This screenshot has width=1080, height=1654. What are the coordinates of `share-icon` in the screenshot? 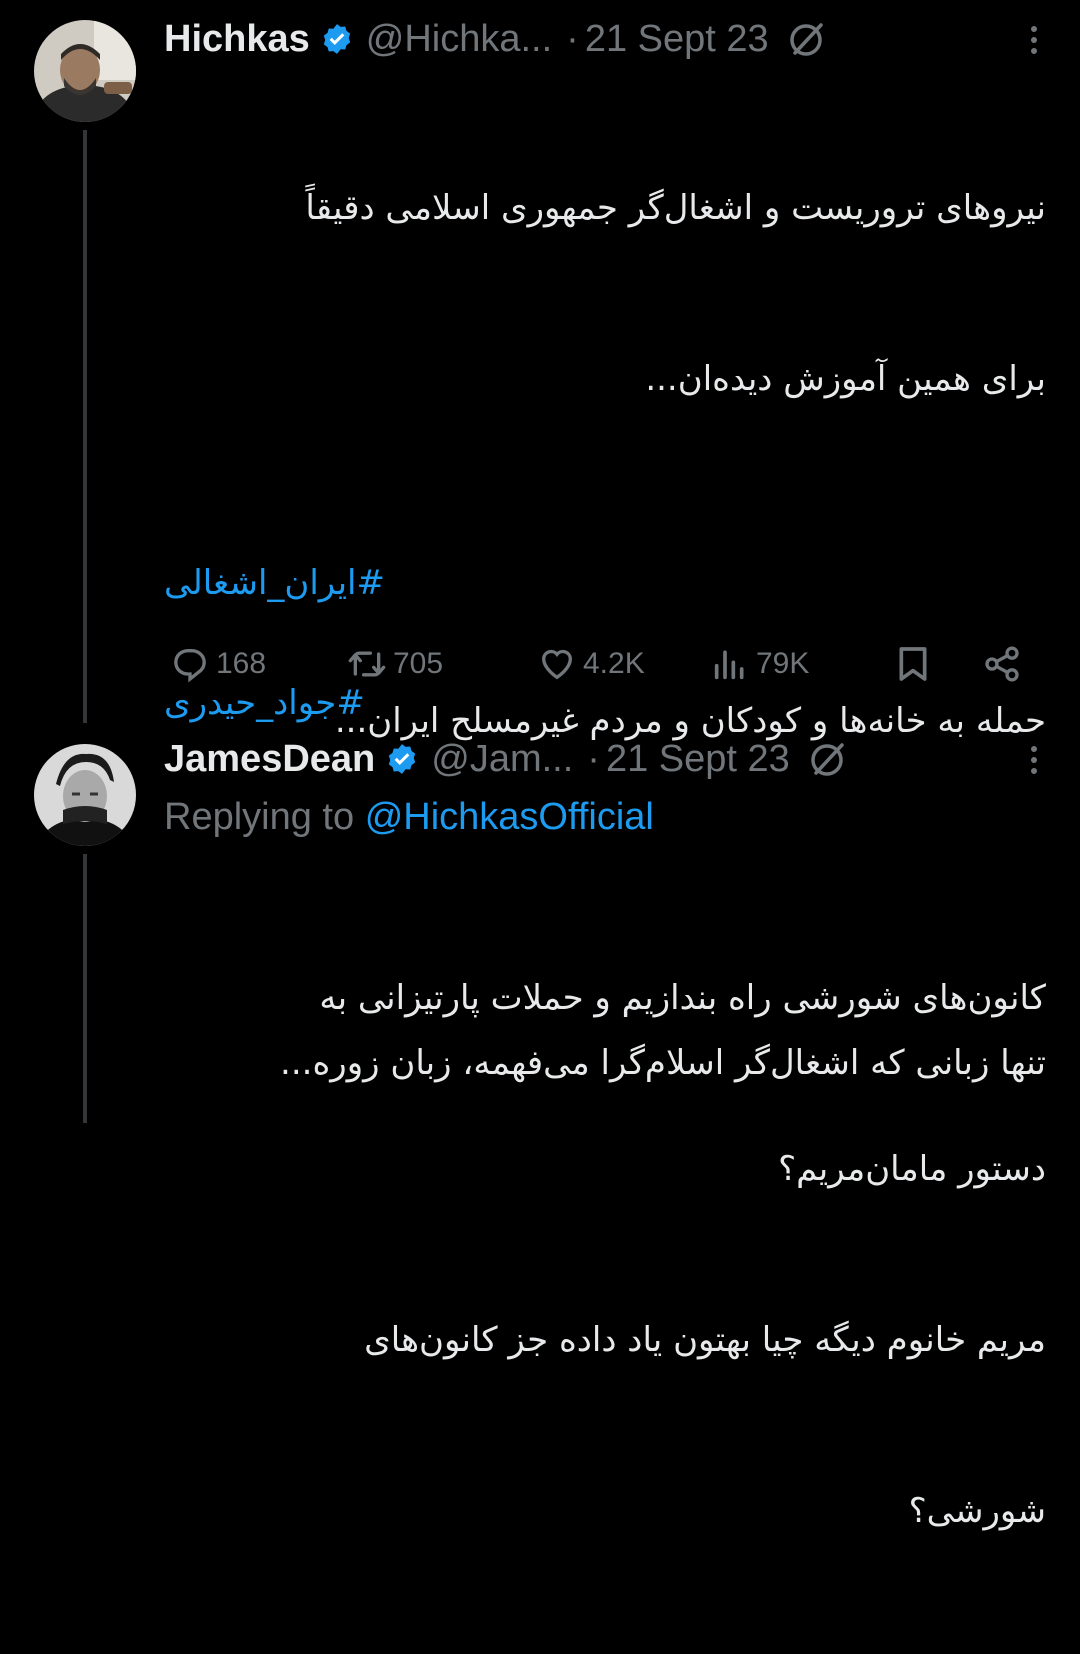 It's located at (1002, 664).